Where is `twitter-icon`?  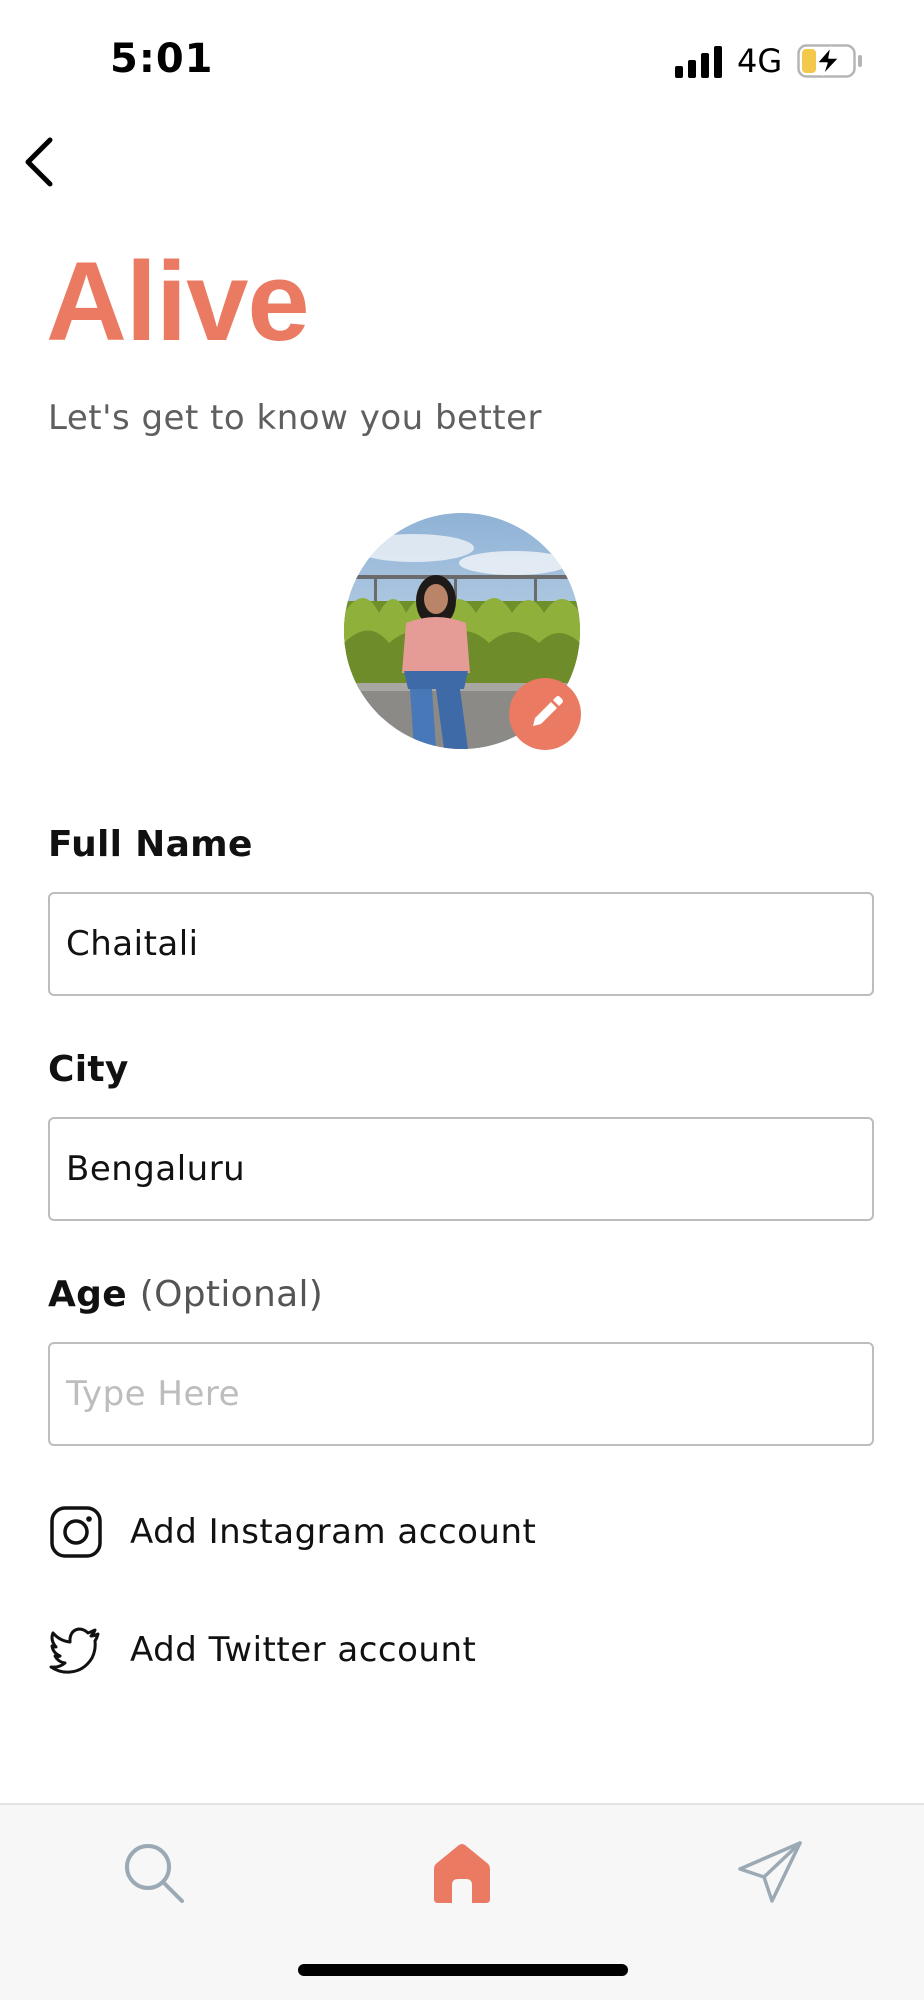 twitter-icon is located at coordinates (74, 1650).